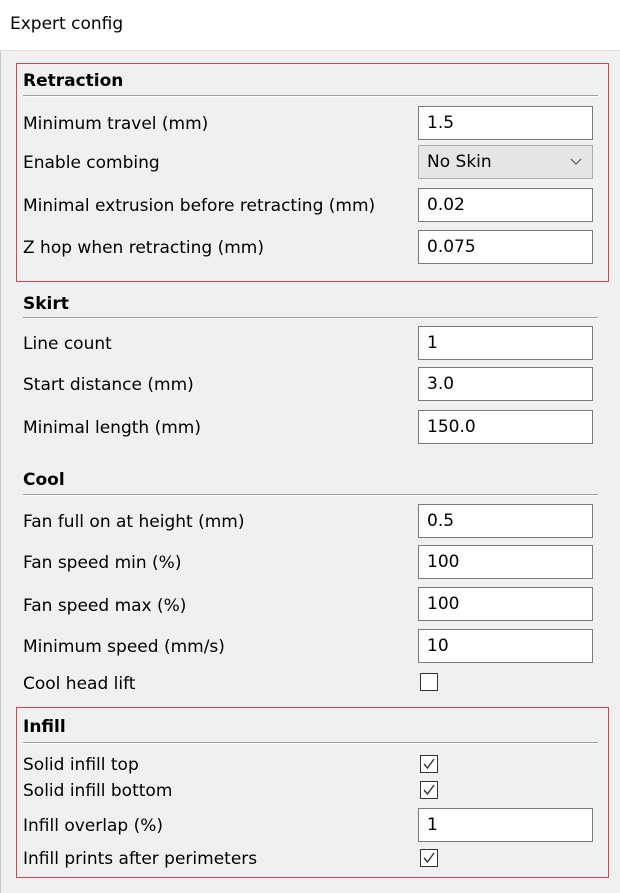 Image resolution: width=620 pixels, height=893 pixels. Describe the element at coordinates (505, 646) in the screenshot. I see `min-speed-input` at that location.